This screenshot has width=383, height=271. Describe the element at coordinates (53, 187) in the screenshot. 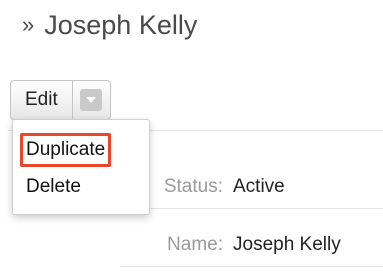

I see `menu-item-delete: Delete` at that location.